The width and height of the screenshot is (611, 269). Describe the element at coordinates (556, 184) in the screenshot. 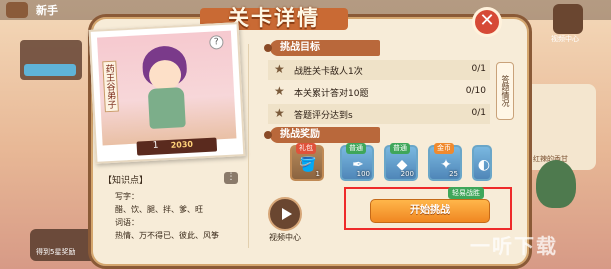

I see `background-character` at that location.